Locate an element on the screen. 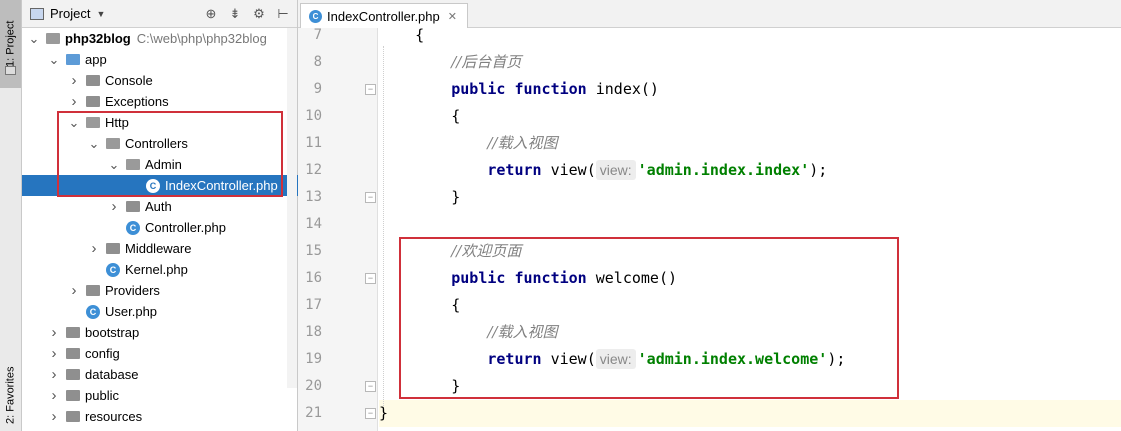 This screenshot has width=1121, height=431. tree-item-label: Kernel.php is located at coordinates (156, 269).